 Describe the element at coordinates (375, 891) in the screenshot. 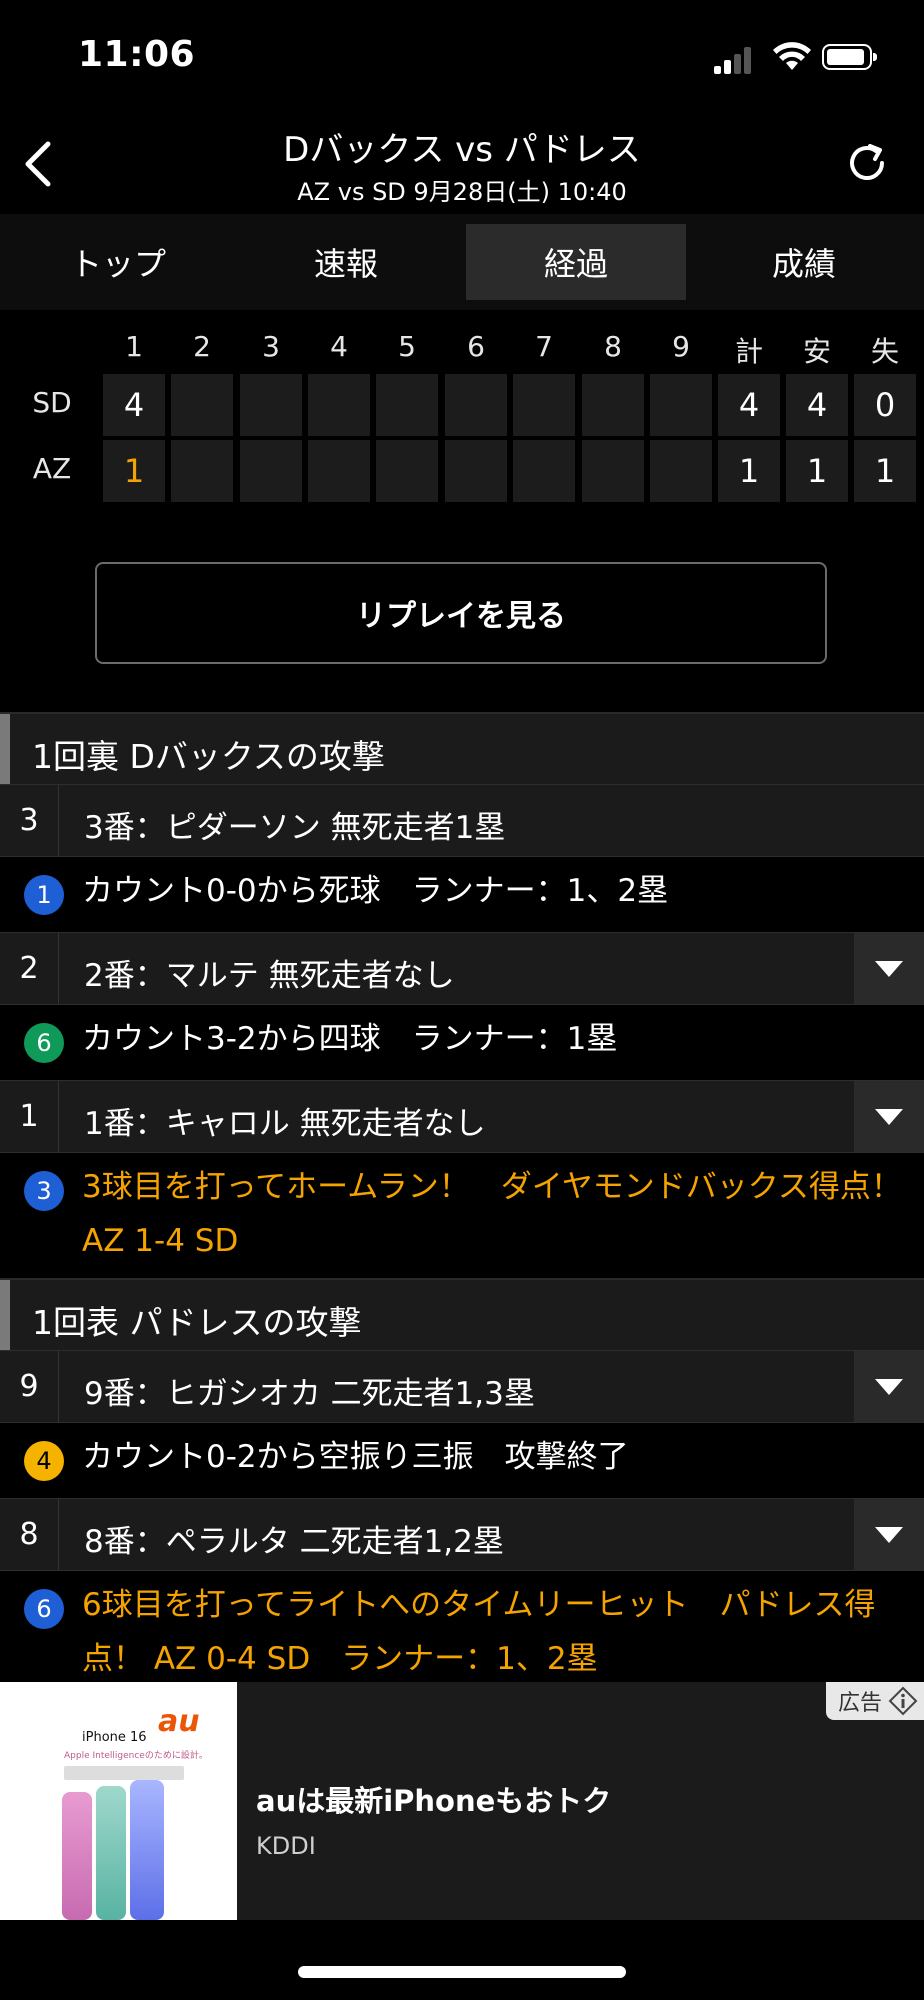

I see `play-description: カウント0-0から死球 ランナー：1、2塁` at that location.